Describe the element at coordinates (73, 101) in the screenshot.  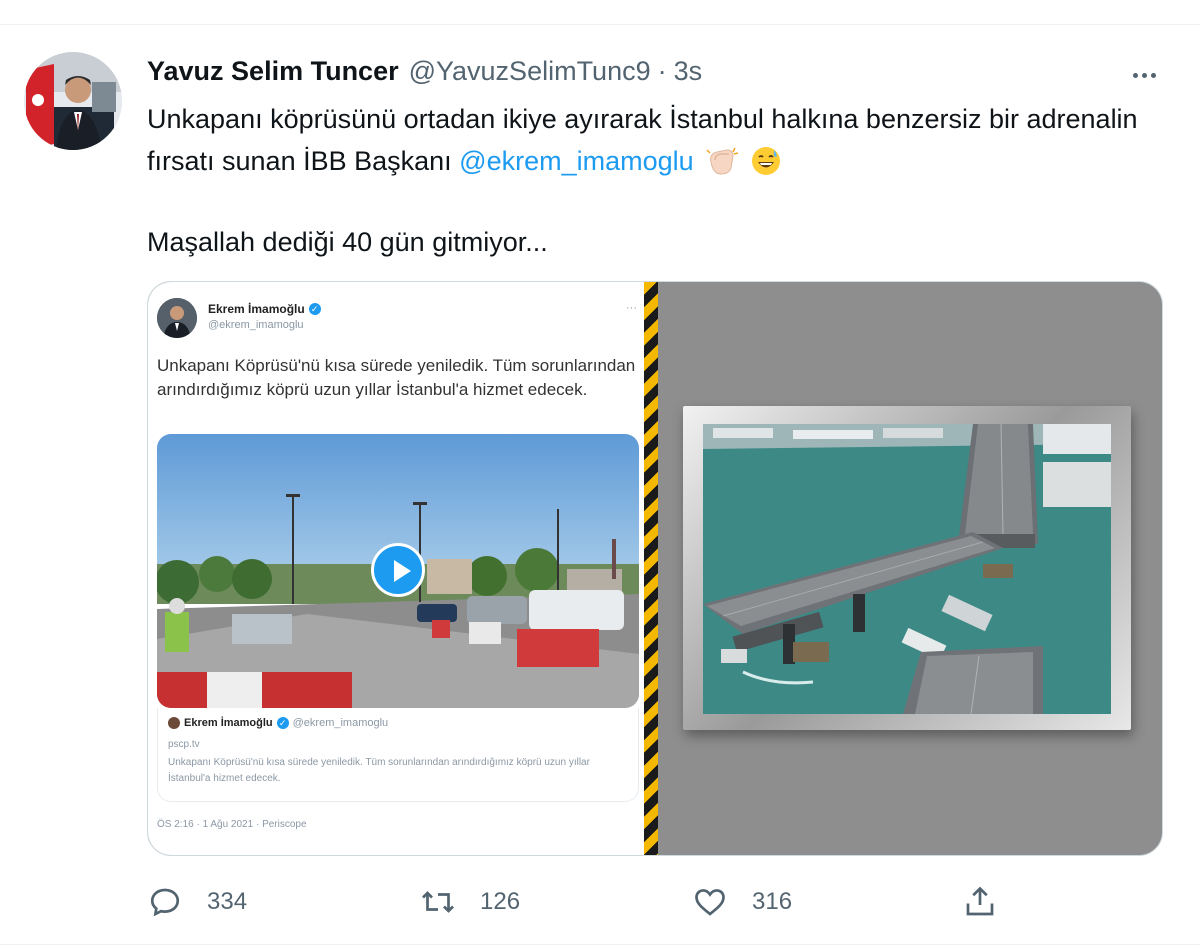
I see `author-avatar` at that location.